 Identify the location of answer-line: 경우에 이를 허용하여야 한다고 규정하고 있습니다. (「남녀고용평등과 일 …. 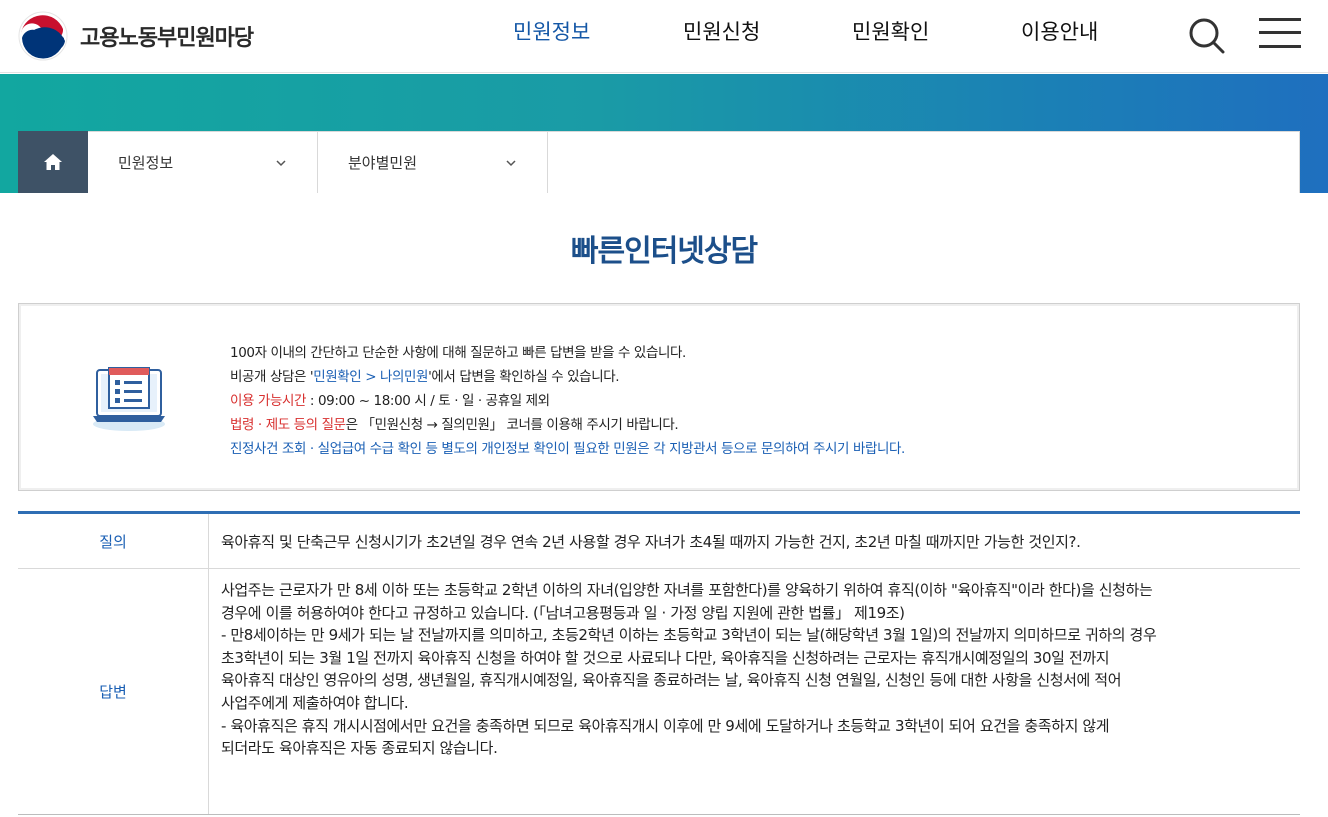
(563, 612).